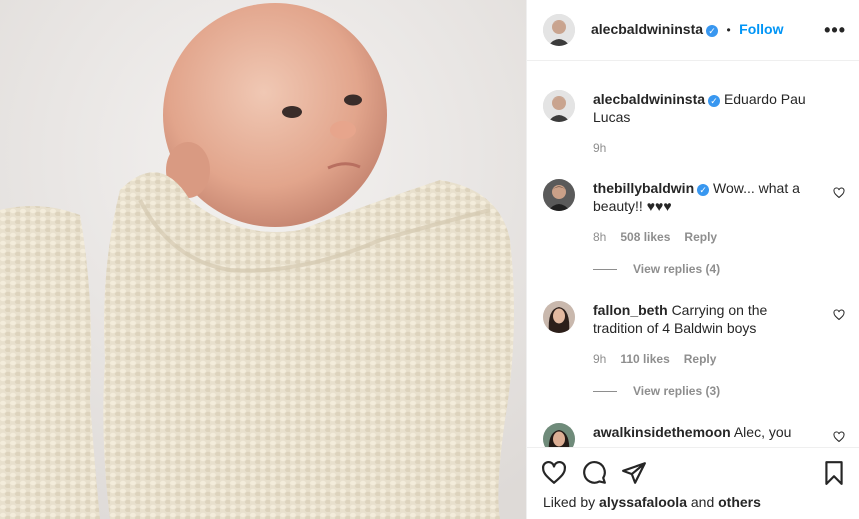 This screenshot has width=859, height=519. I want to click on paper-plane-icon, so click(634, 473).